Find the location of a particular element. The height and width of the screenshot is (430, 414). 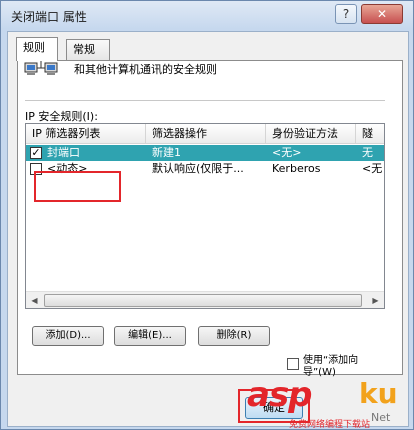

watermark-net: Net is located at coordinates (381, 417).